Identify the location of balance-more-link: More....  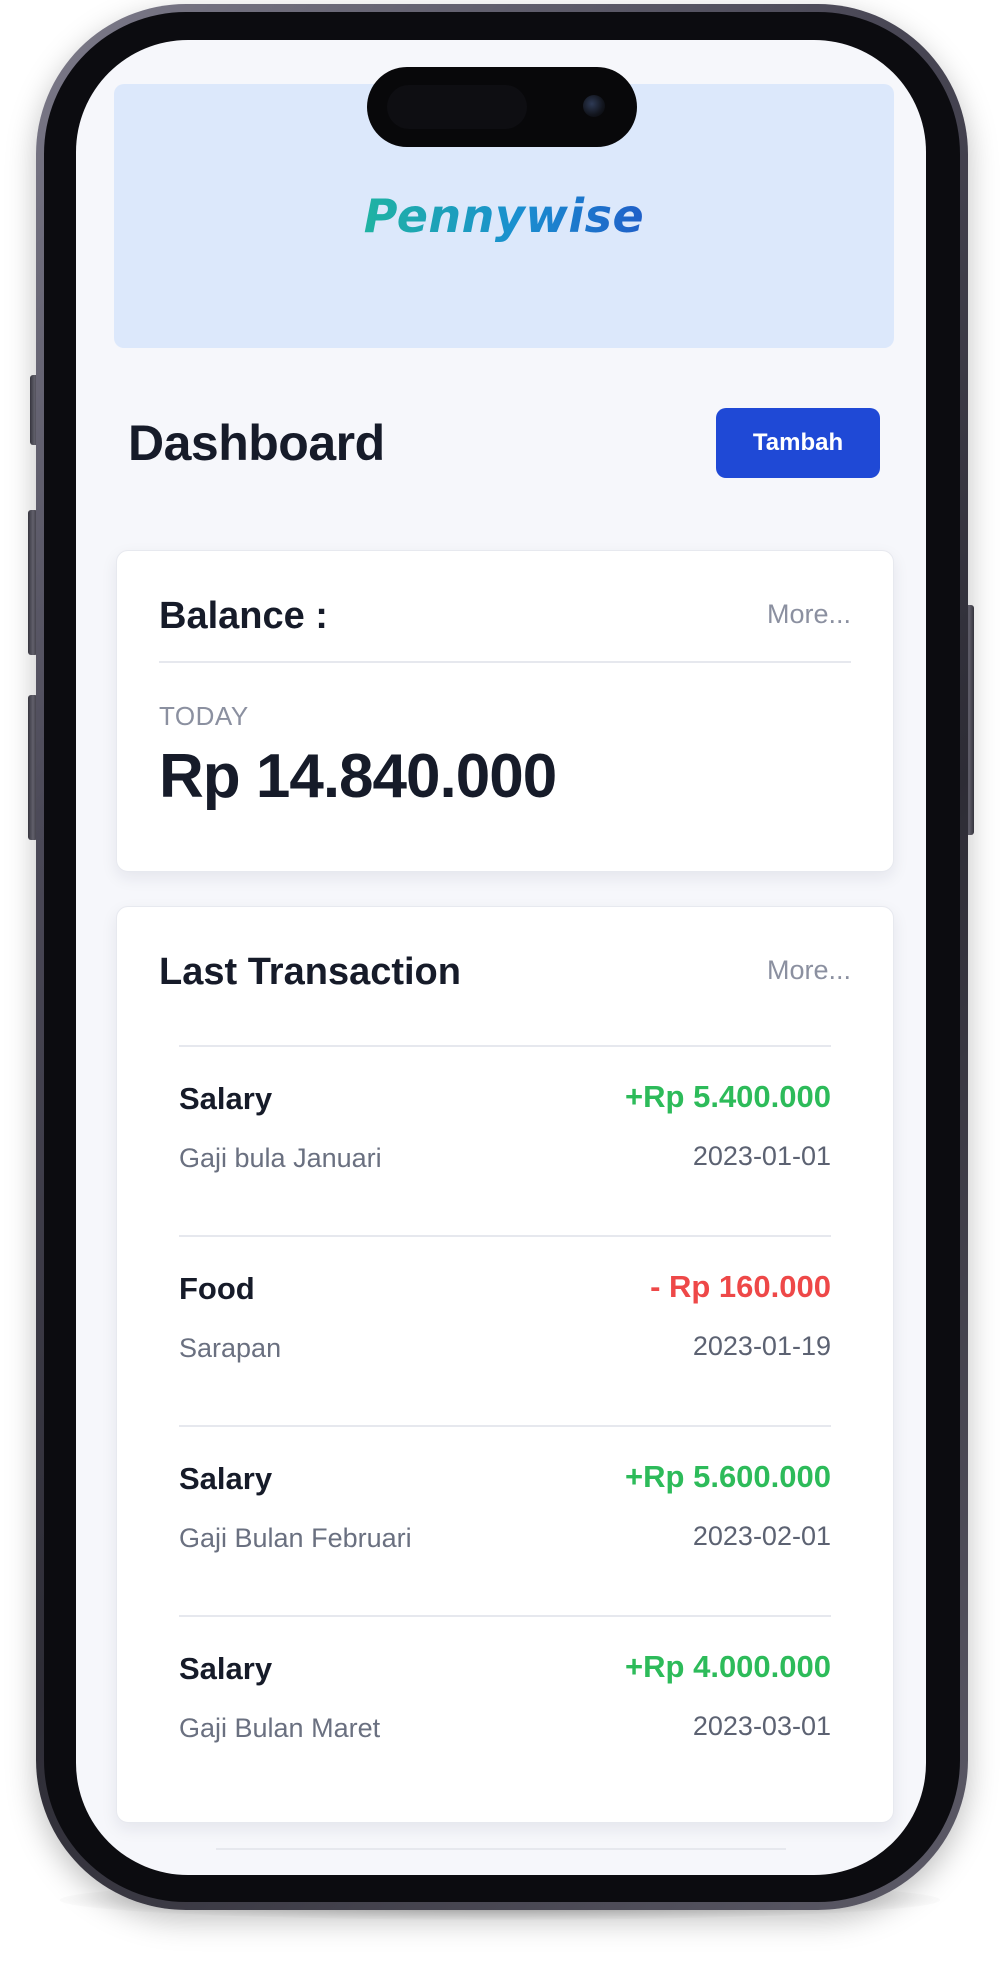
(809, 614).